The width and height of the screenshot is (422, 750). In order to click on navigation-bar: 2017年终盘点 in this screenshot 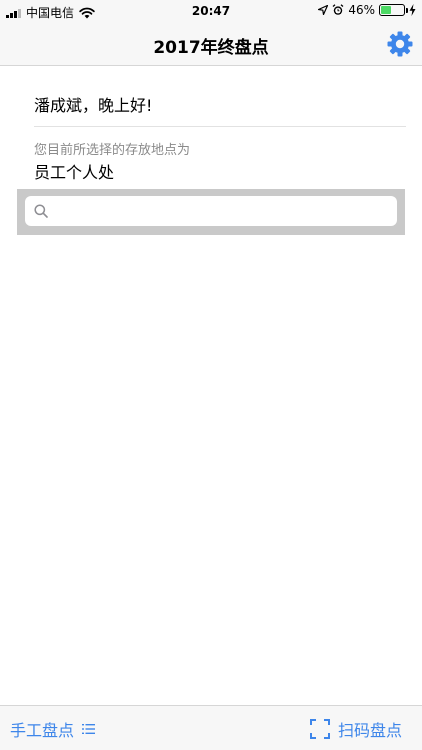, I will do `click(211, 44)`.